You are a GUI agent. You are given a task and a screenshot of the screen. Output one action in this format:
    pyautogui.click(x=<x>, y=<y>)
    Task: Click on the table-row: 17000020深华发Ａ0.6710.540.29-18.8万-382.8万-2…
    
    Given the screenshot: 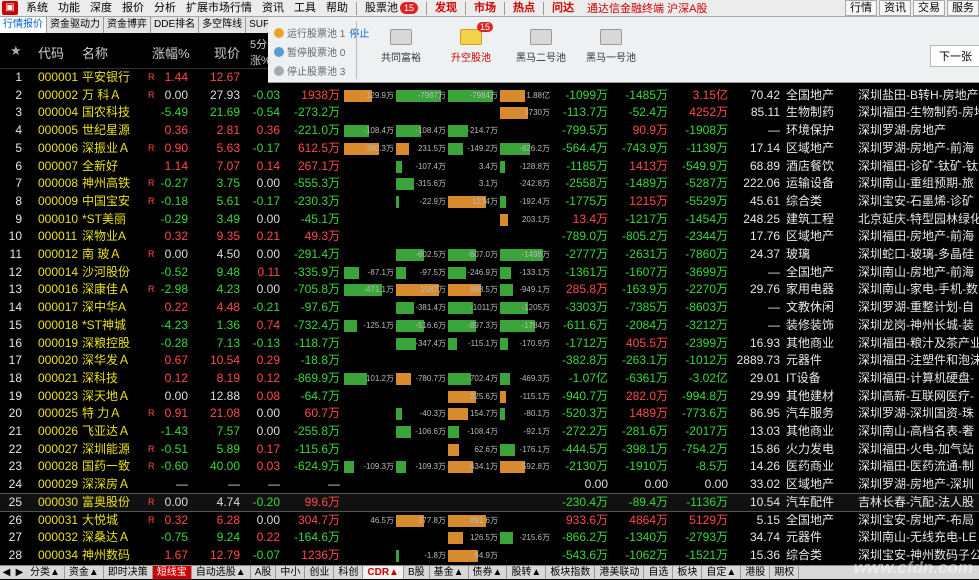 What is the action you would take?
    pyautogui.click(x=489, y=361)
    